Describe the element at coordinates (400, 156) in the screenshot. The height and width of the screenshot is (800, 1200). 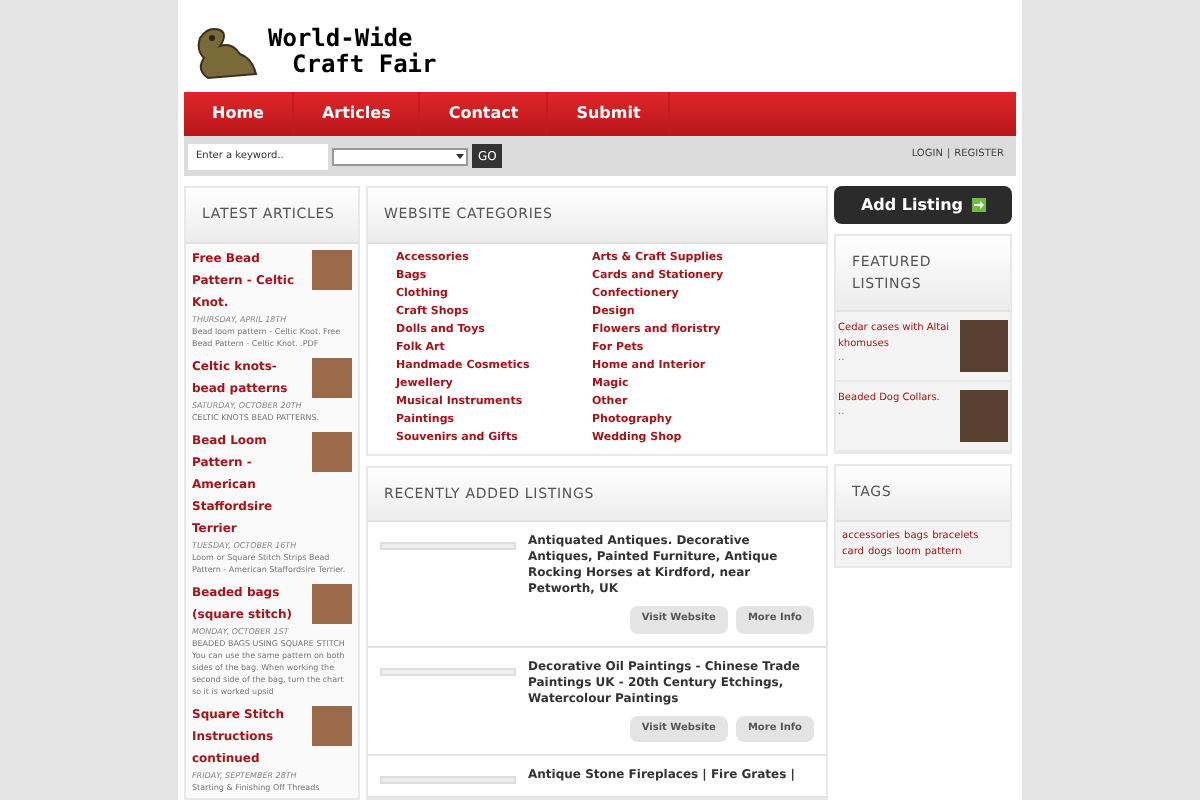
I see `category-select` at that location.